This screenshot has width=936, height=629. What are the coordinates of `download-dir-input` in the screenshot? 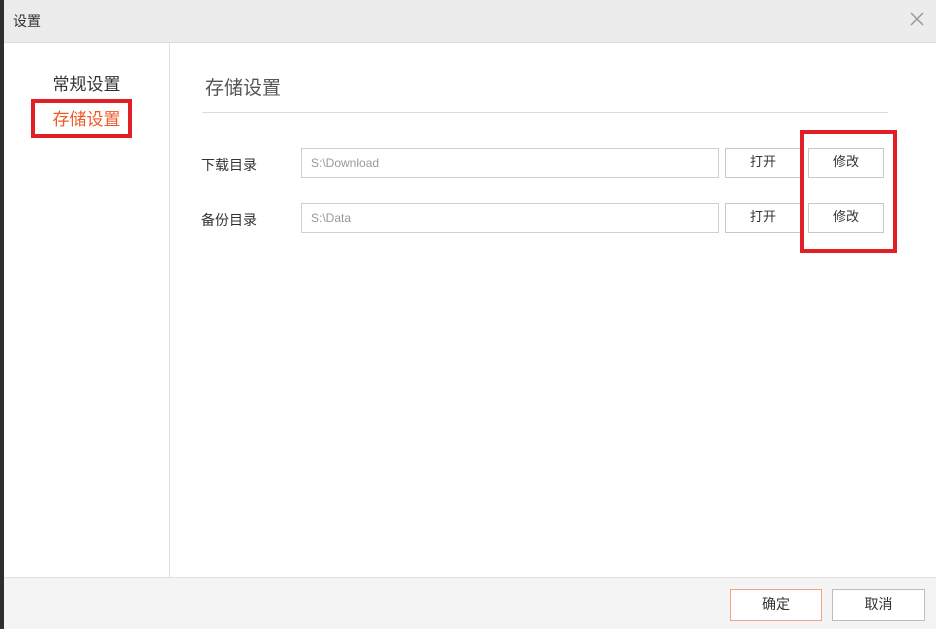 It's located at (510, 163).